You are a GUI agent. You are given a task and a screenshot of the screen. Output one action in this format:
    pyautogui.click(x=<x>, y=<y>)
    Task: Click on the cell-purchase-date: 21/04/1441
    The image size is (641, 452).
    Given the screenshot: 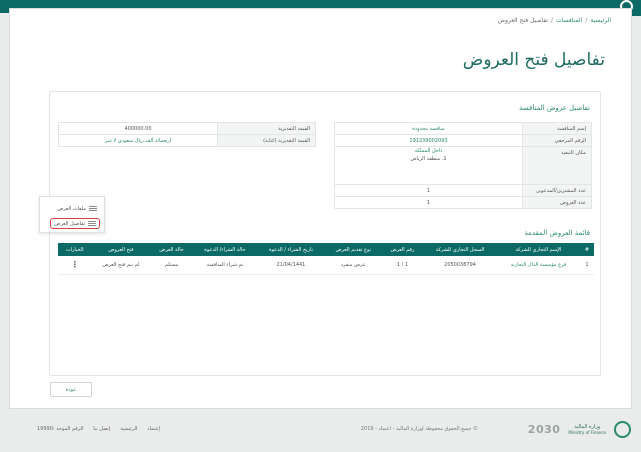 What is the action you would take?
    pyautogui.click(x=291, y=265)
    